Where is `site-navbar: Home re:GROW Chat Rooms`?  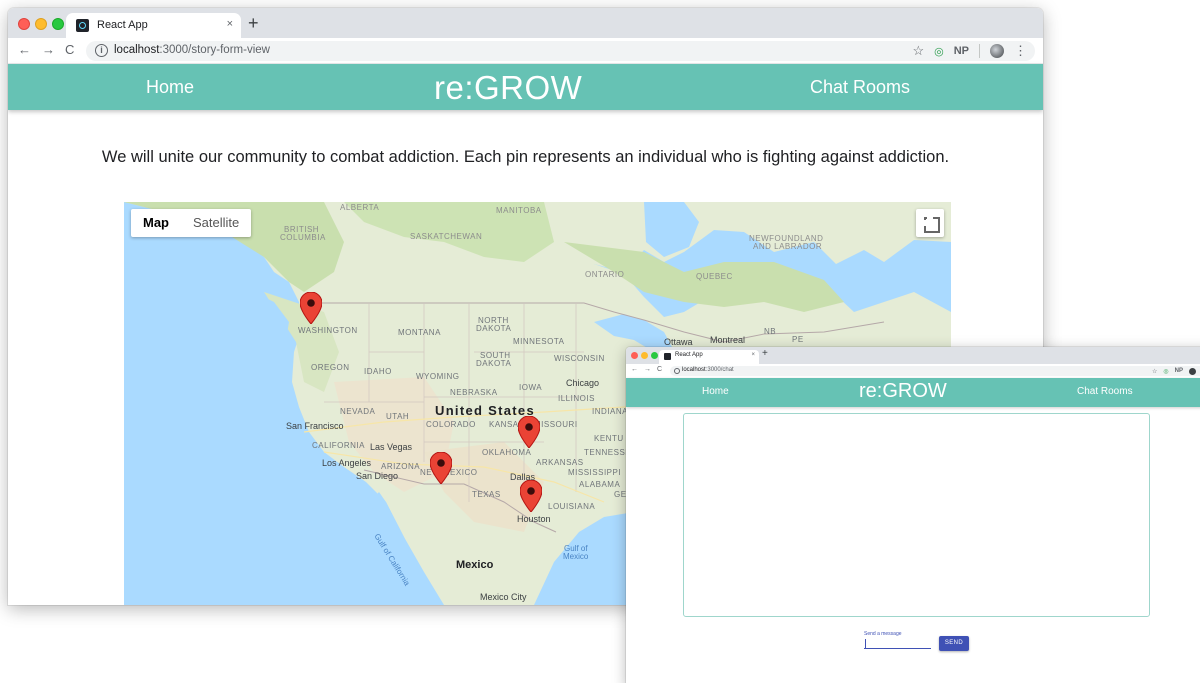
site-navbar: Home re:GROW Chat Rooms is located at coordinates (525, 87).